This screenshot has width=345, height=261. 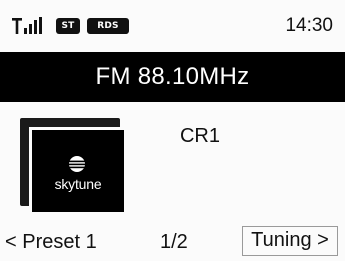 What do you see at coordinates (27, 25) in the screenshot?
I see `antenna-signal-icon` at bounding box center [27, 25].